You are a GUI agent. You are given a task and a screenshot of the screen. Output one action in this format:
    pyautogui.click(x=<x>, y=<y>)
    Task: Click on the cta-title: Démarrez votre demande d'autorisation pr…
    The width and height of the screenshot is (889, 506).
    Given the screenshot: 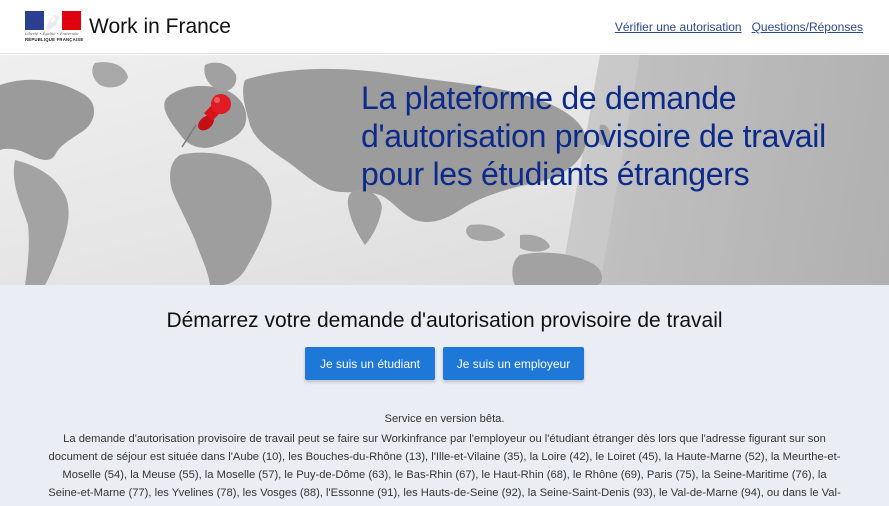 What is the action you would take?
    pyautogui.click(x=444, y=320)
    